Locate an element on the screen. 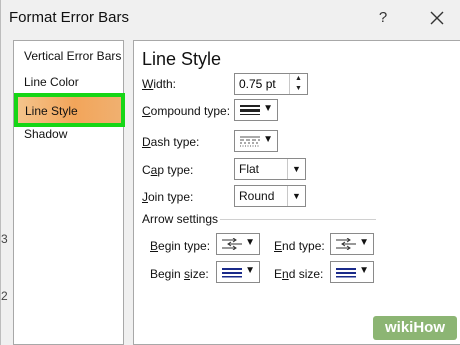 The image size is (460, 345). compound-type-dropdown: ▼ is located at coordinates (256, 110).